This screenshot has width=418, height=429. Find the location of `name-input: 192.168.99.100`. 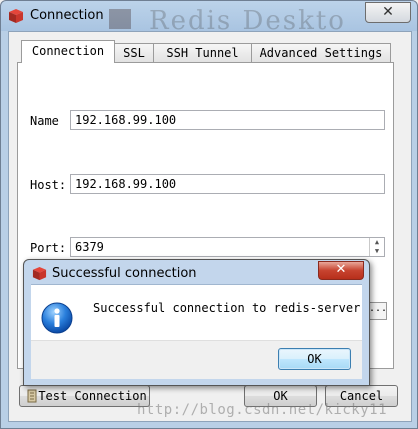

name-input: 192.168.99.100 is located at coordinates (227, 120).